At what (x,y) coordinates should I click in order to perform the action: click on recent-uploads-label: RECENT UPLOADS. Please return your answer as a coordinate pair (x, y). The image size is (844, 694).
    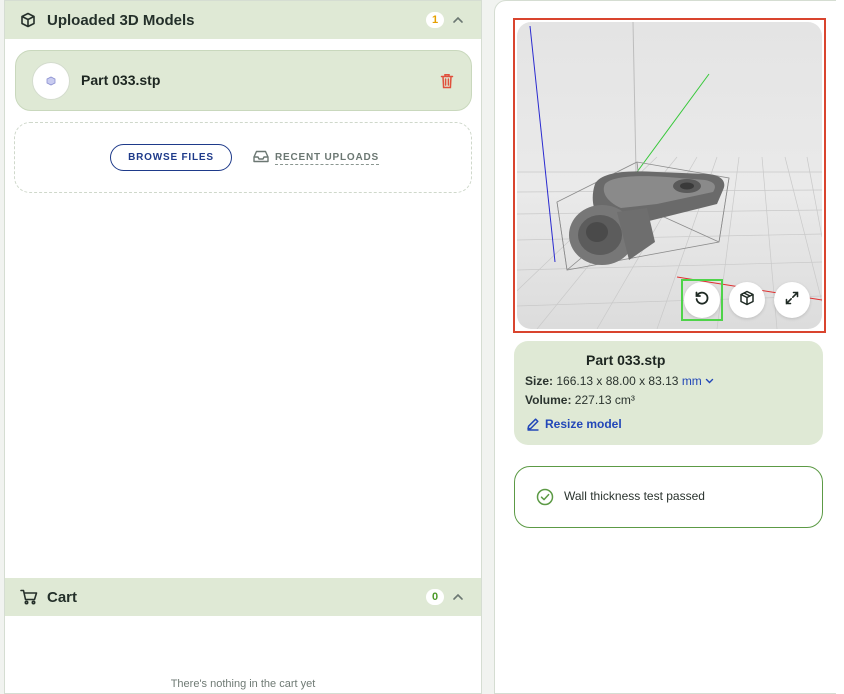
    Looking at the image, I should click on (327, 158).